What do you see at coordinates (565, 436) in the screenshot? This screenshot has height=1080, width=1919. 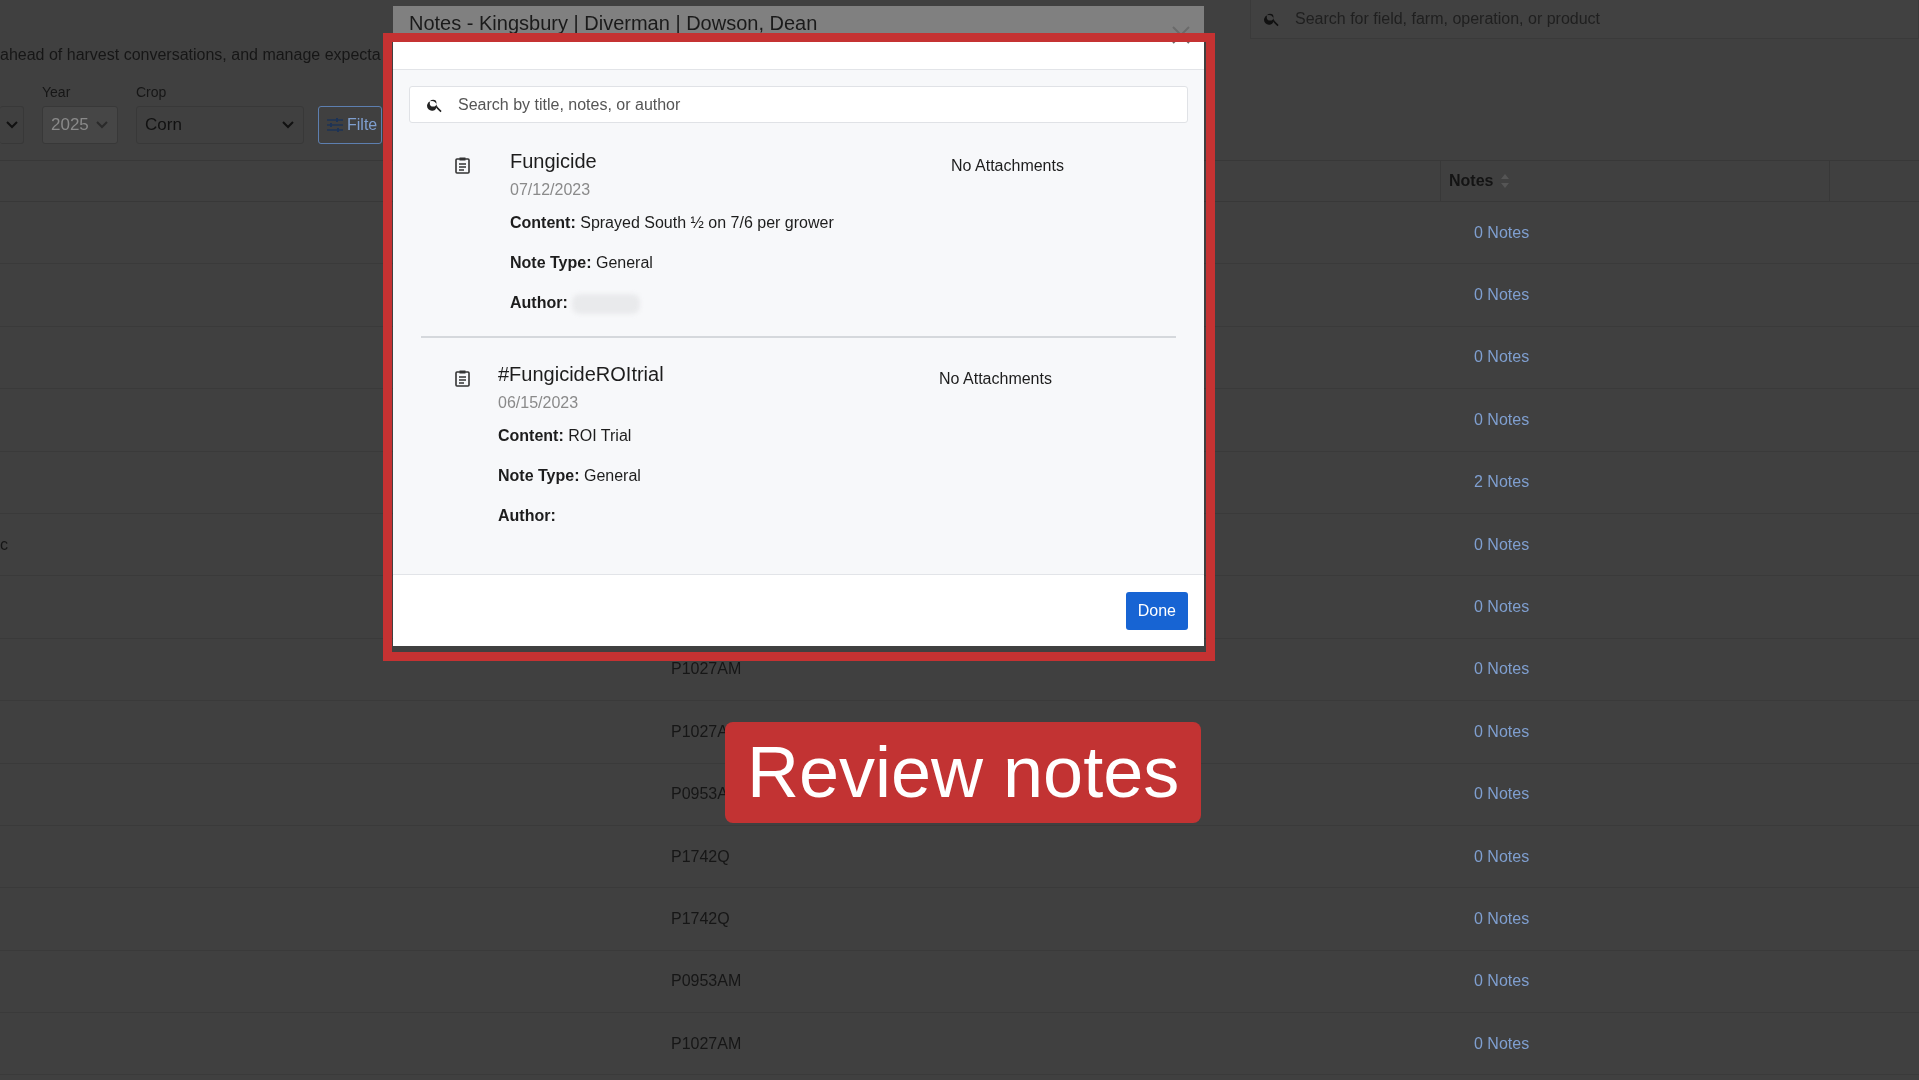 I see `note-content: Content: ROI Trial` at bounding box center [565, 436].